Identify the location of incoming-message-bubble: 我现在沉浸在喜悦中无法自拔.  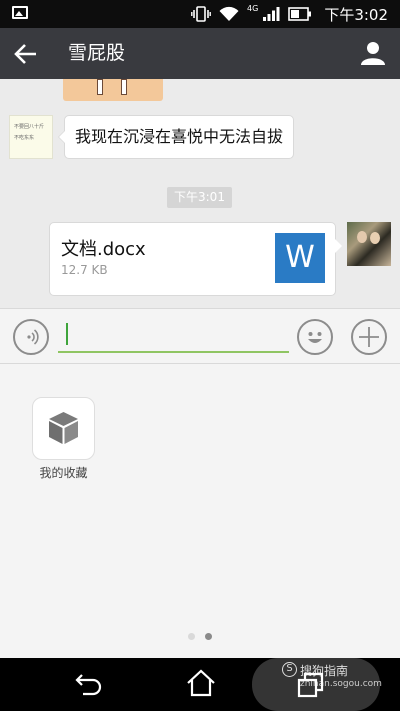
(176, 137).